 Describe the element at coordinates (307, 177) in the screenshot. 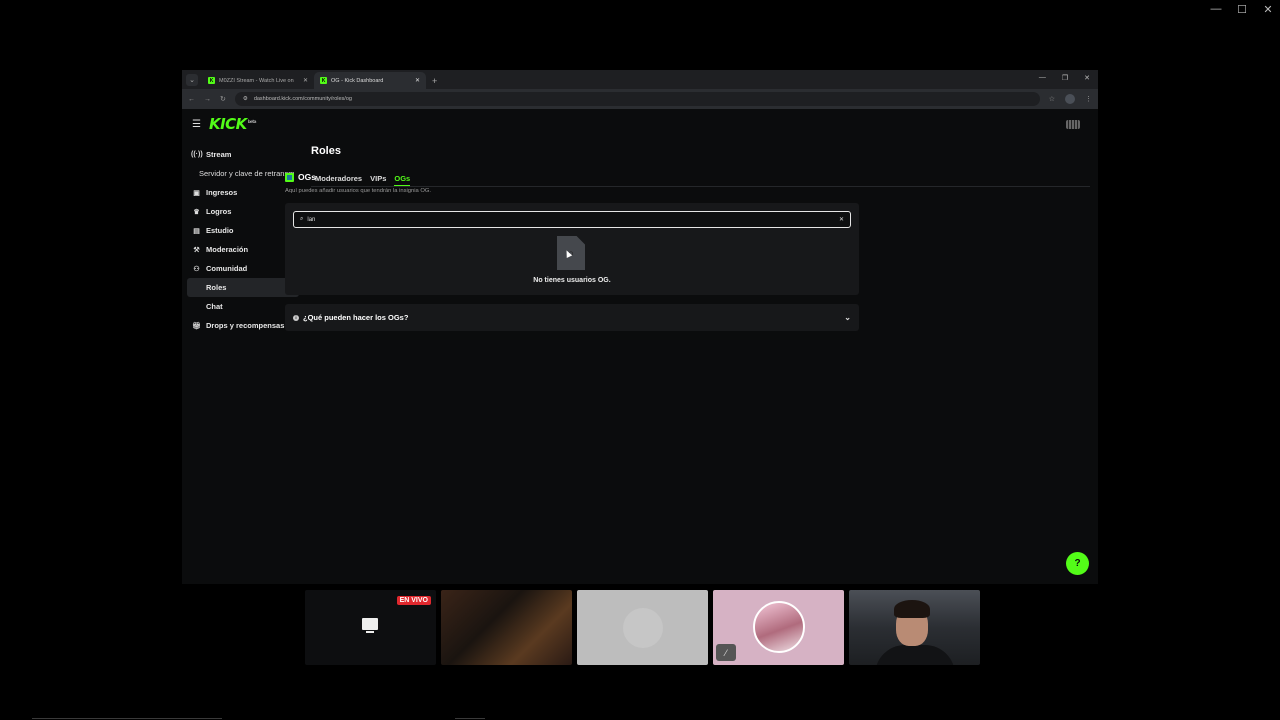

I see `og-section-title: OGs` at that location.